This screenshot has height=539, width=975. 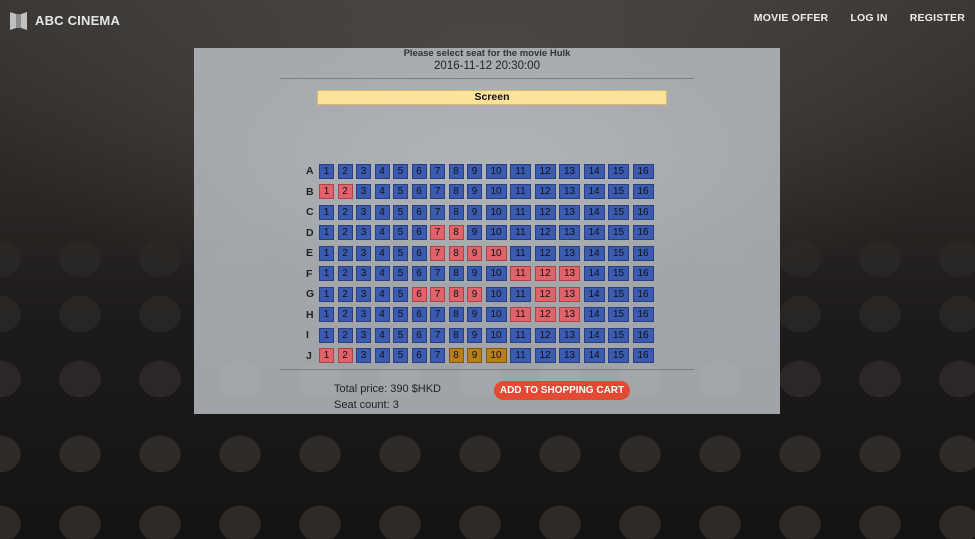 I want to click on seat-E2: 2, so click(x=345, y=253).